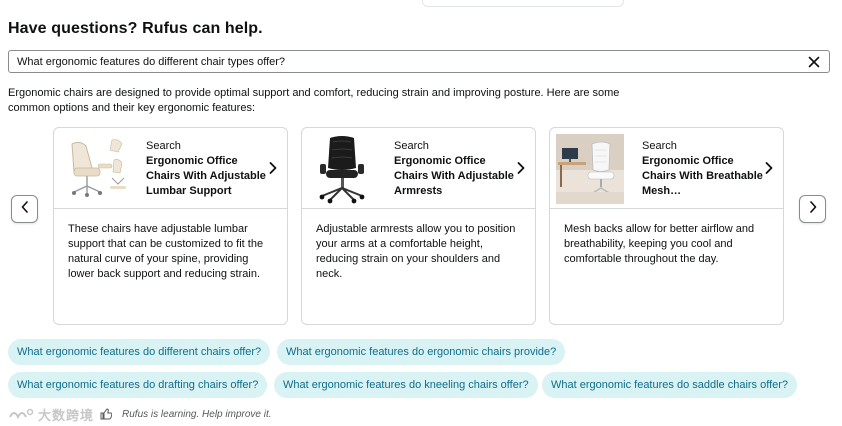 This screenshot has height=426, width=842. What do you see at coordinates (106, 414) in the screenshot?
I see `thumbs-up-icon` at bounding box center [106, 414].